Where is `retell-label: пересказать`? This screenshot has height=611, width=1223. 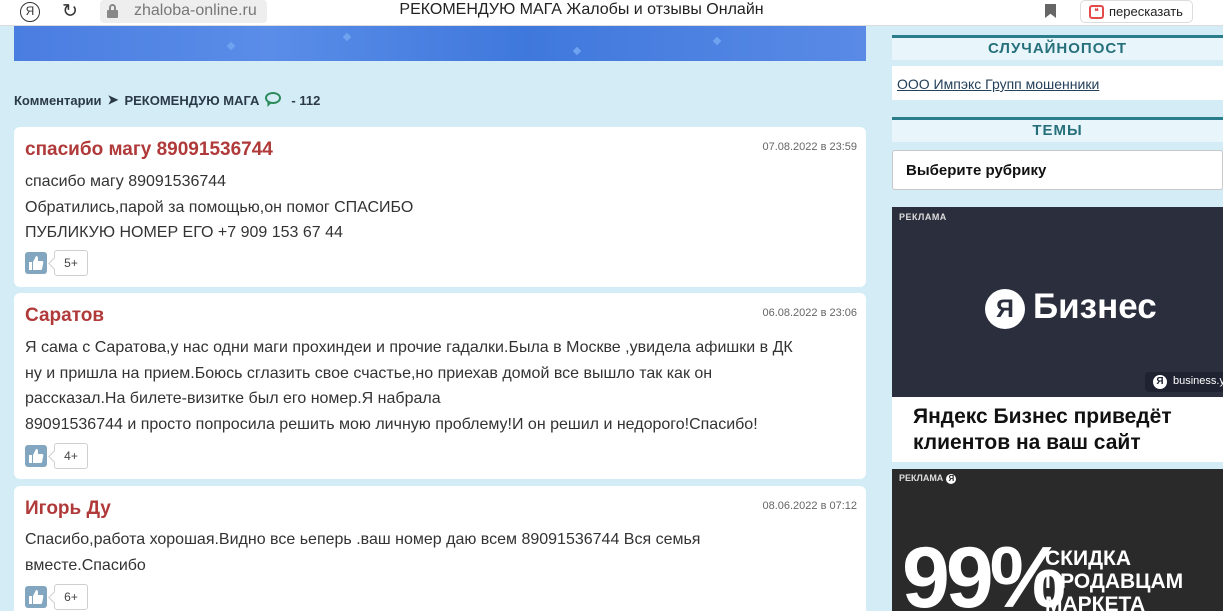
retell-label: пересказать is located at coordinates (1146, 11).